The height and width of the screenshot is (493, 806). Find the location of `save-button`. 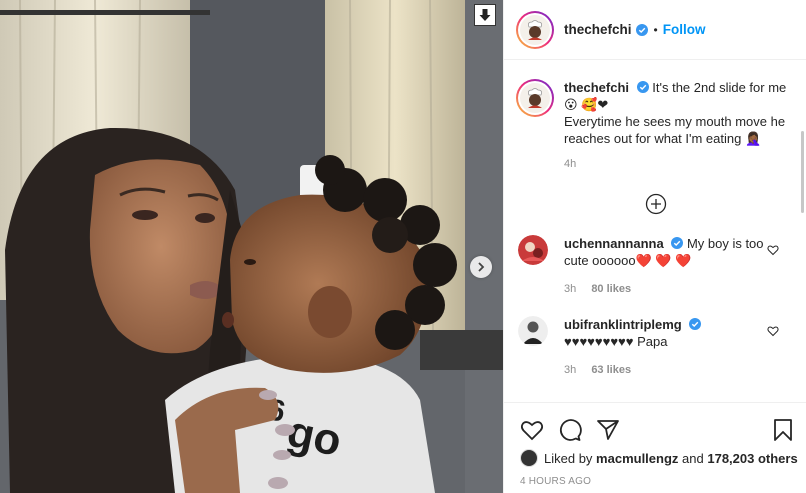

save-button is located at coordinates (783, 430).